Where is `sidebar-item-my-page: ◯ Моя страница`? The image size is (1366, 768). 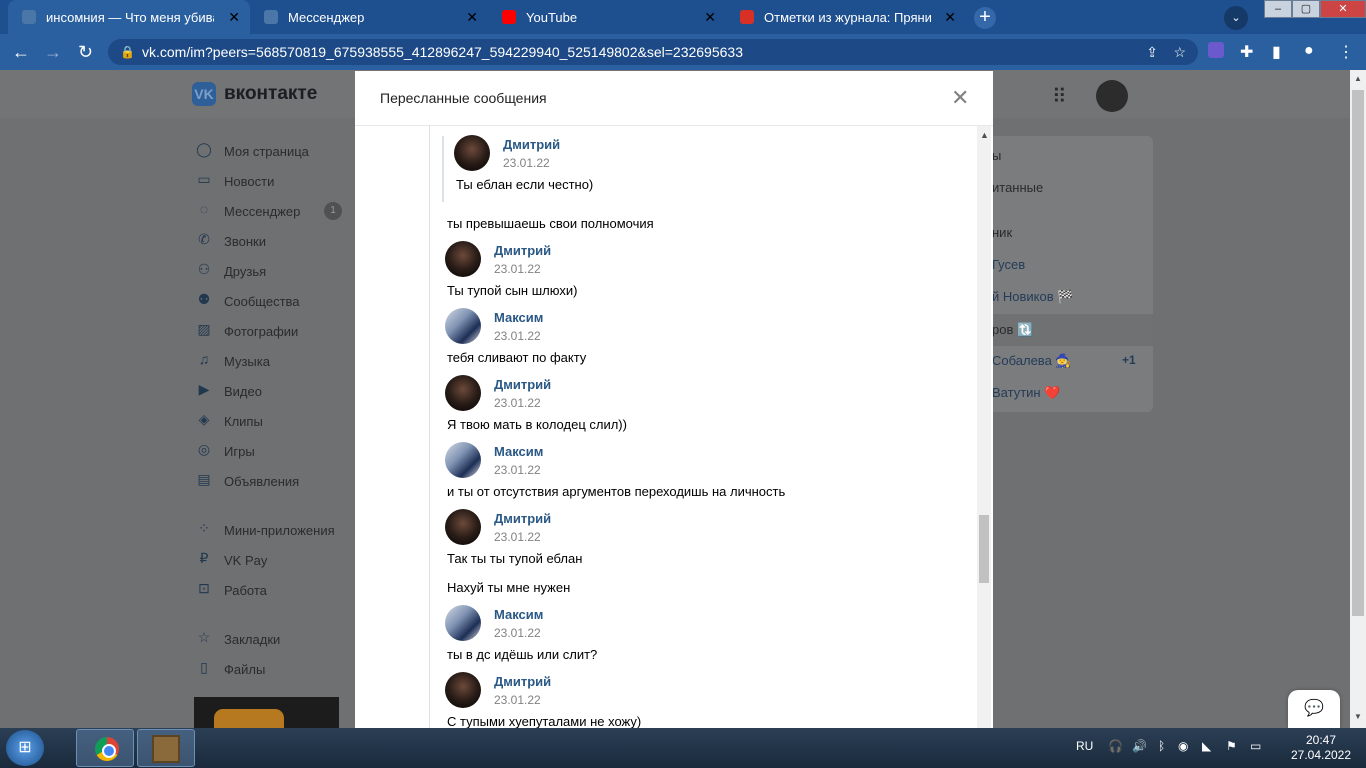
sidebar-item-my-page: ◯ Моя страница is located at coordinates (274, 151).